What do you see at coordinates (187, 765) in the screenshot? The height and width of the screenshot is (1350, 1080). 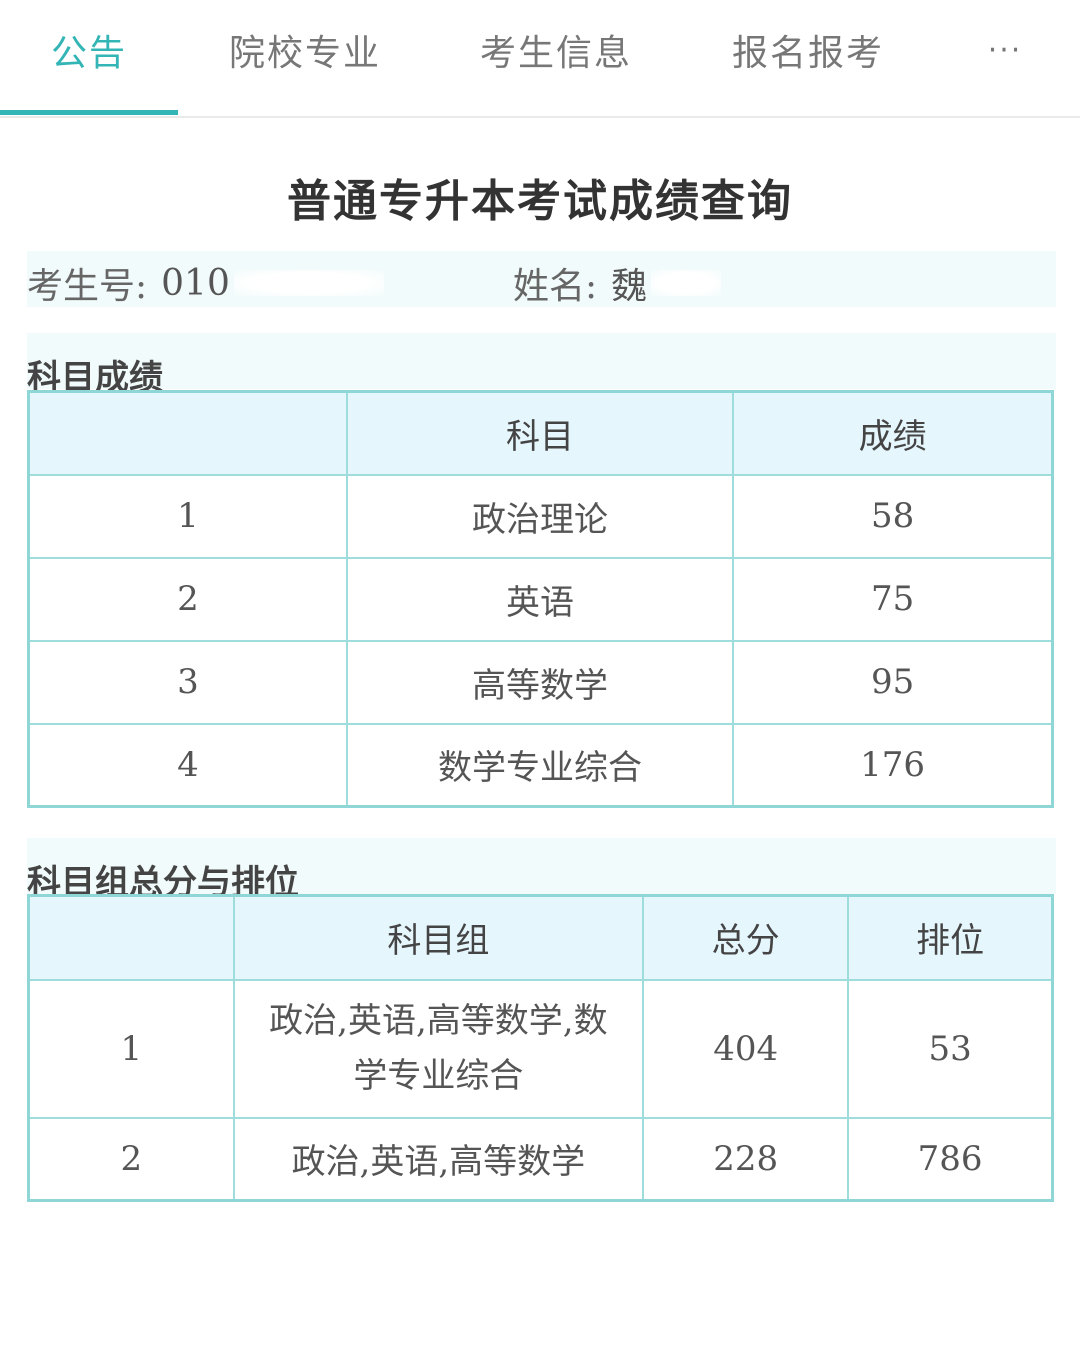 I see `row-index: 4` at bounding box center [187, 765].